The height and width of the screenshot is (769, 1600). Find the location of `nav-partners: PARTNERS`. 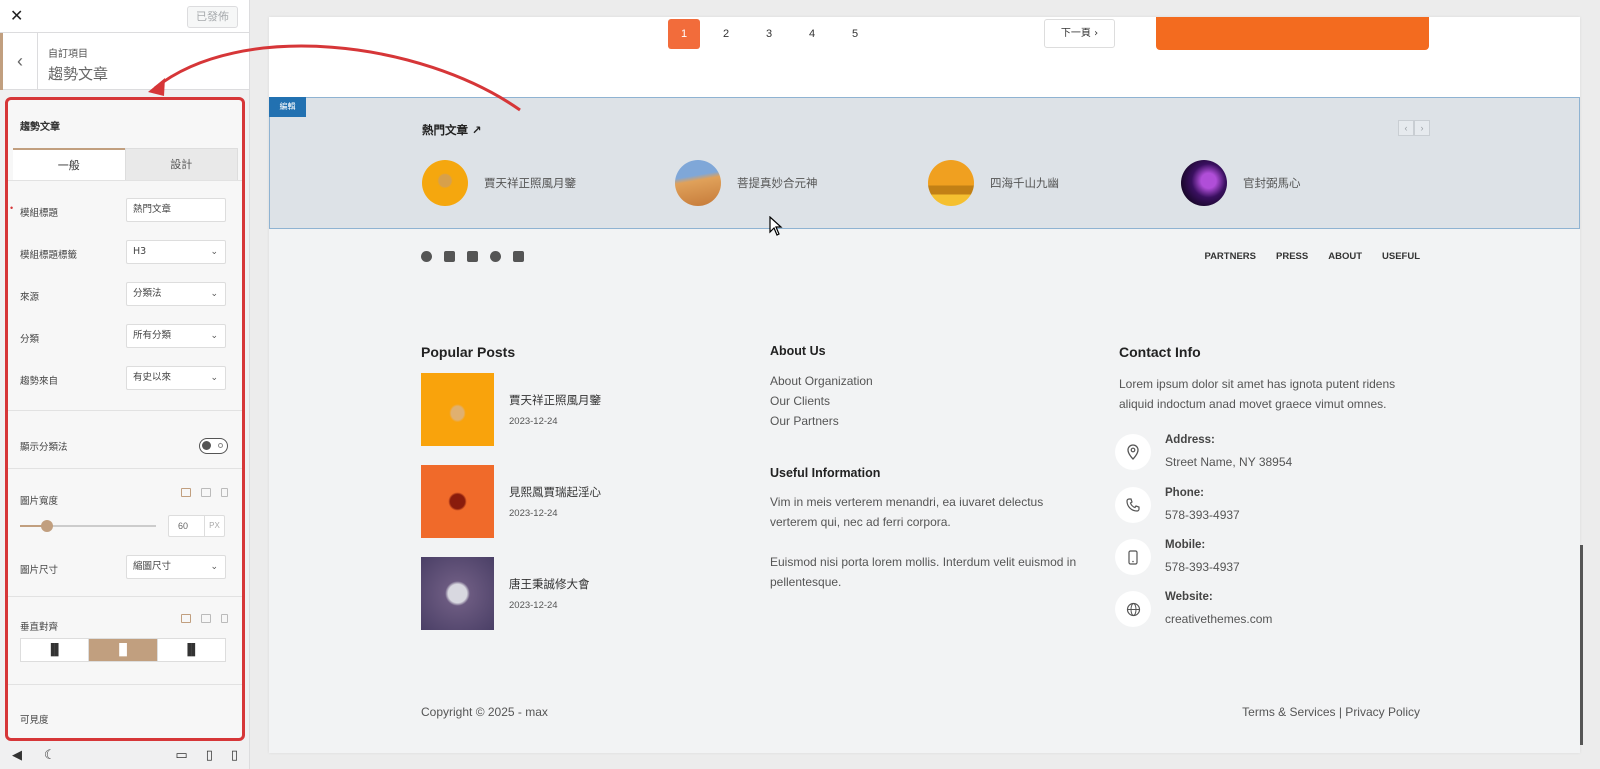

nav-partners: PARTNERS is located at coordinates (1230, 256).